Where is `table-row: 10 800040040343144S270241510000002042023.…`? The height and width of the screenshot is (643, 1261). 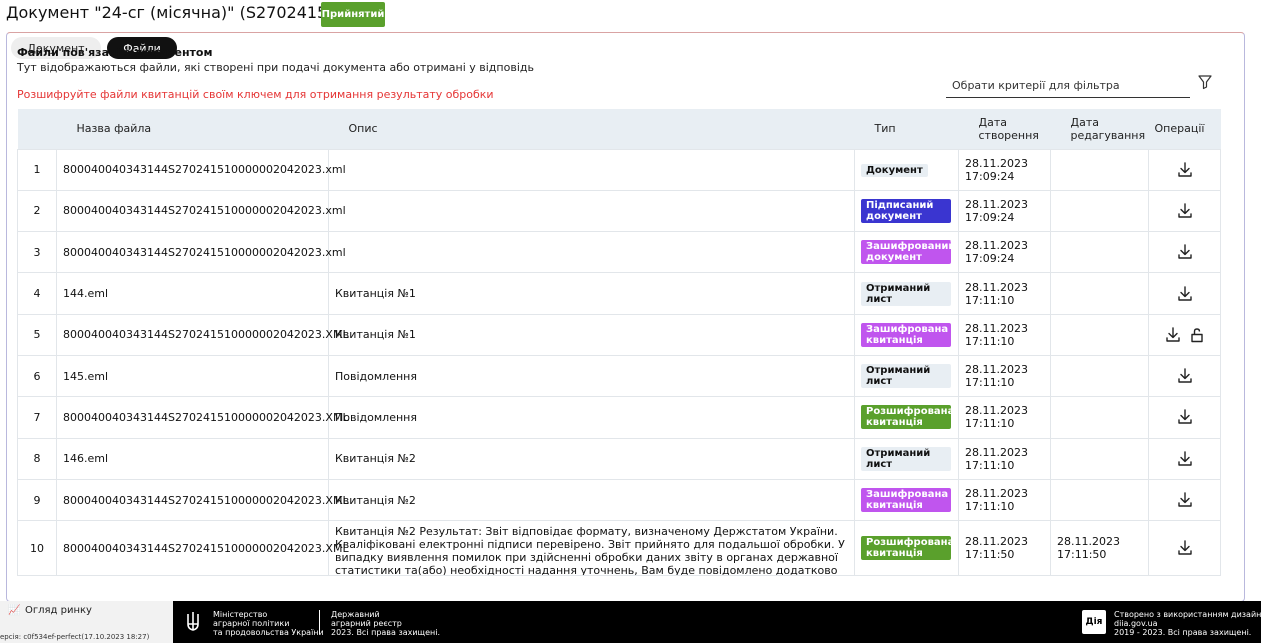
table-row: 10 800040040343144S270241510000002042023.… is located at coordinates (619, 548).